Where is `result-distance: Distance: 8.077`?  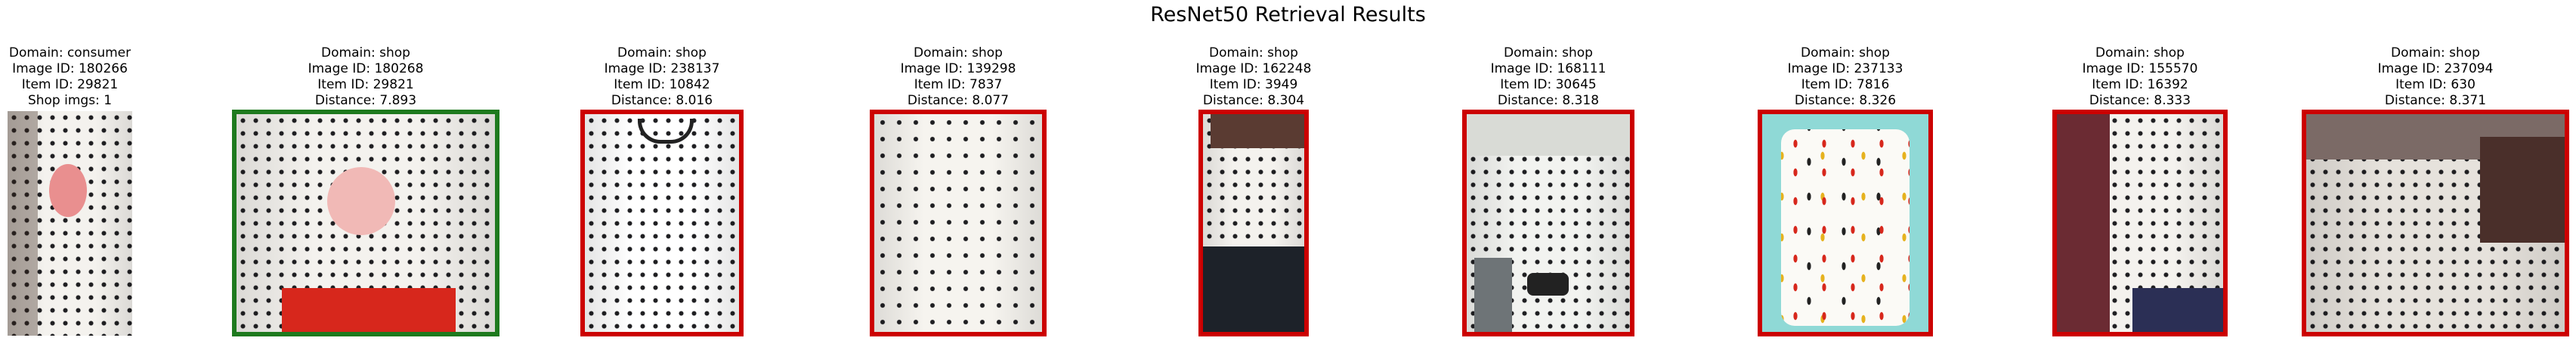 result-distance: Distance: 8.077 is located at coordinates (958, 100).